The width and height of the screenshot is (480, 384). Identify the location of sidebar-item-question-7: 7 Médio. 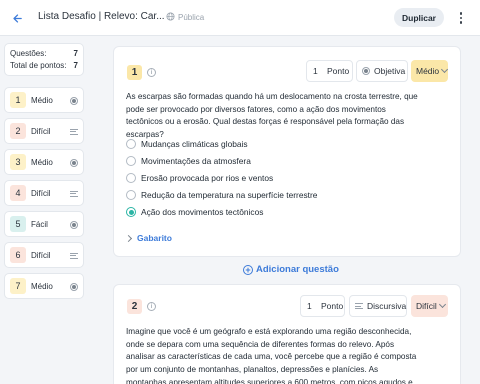
(44, 286).